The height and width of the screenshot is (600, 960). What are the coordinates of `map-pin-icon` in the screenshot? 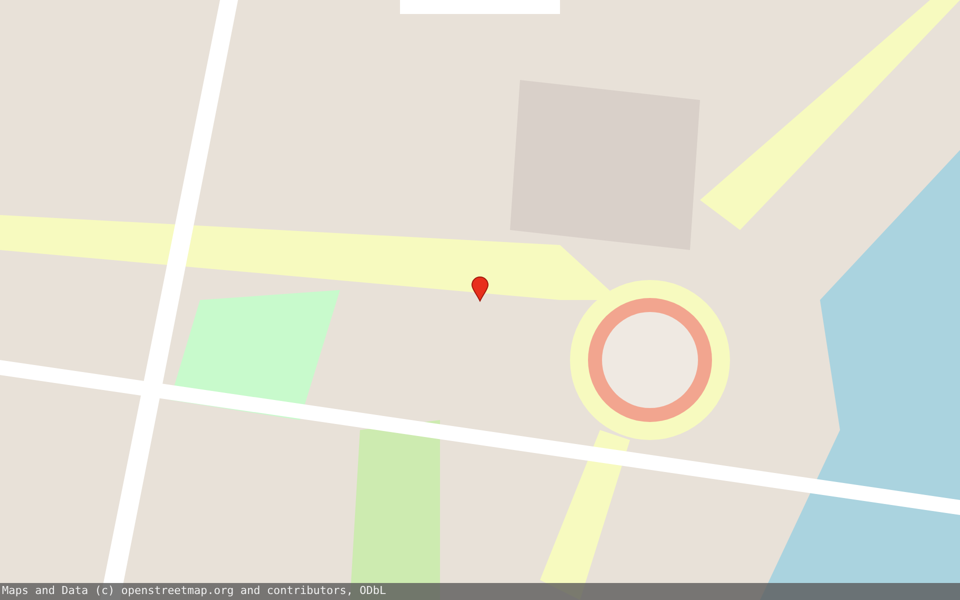 It's located at (480, 289).